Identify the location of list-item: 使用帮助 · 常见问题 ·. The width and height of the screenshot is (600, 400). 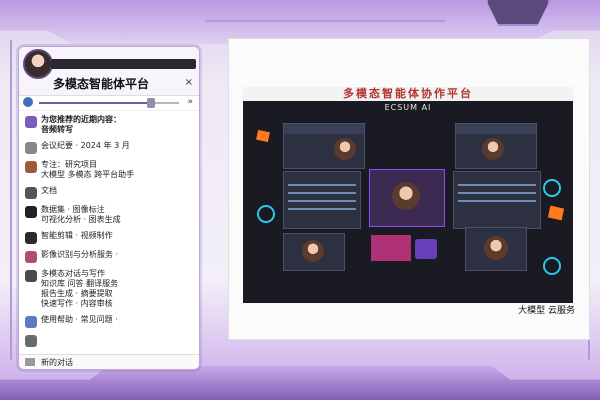
(109, 321).